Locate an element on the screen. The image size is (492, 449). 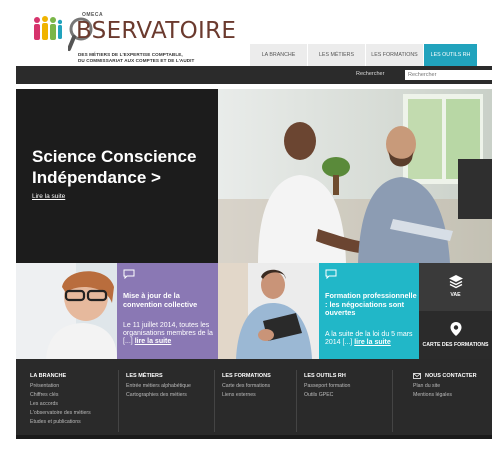
nav-tab-la-branche: LA BRANCHE is located at coordinates (279, 55).